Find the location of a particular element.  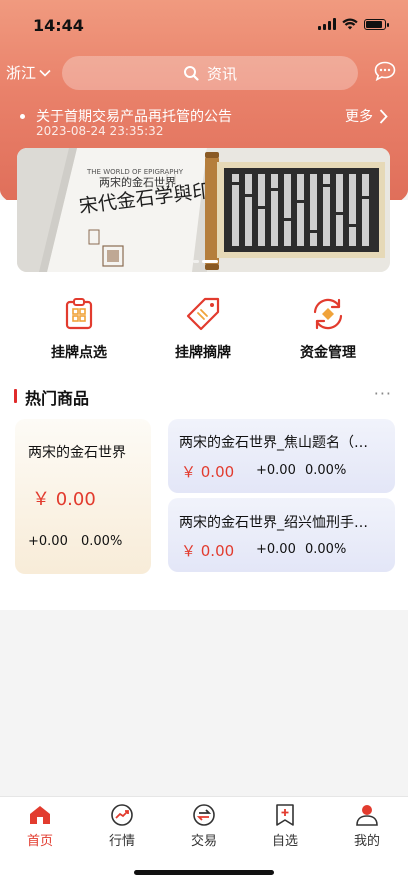

shortcut-label: 挂牌点选 is located at coordinates (79, 353).